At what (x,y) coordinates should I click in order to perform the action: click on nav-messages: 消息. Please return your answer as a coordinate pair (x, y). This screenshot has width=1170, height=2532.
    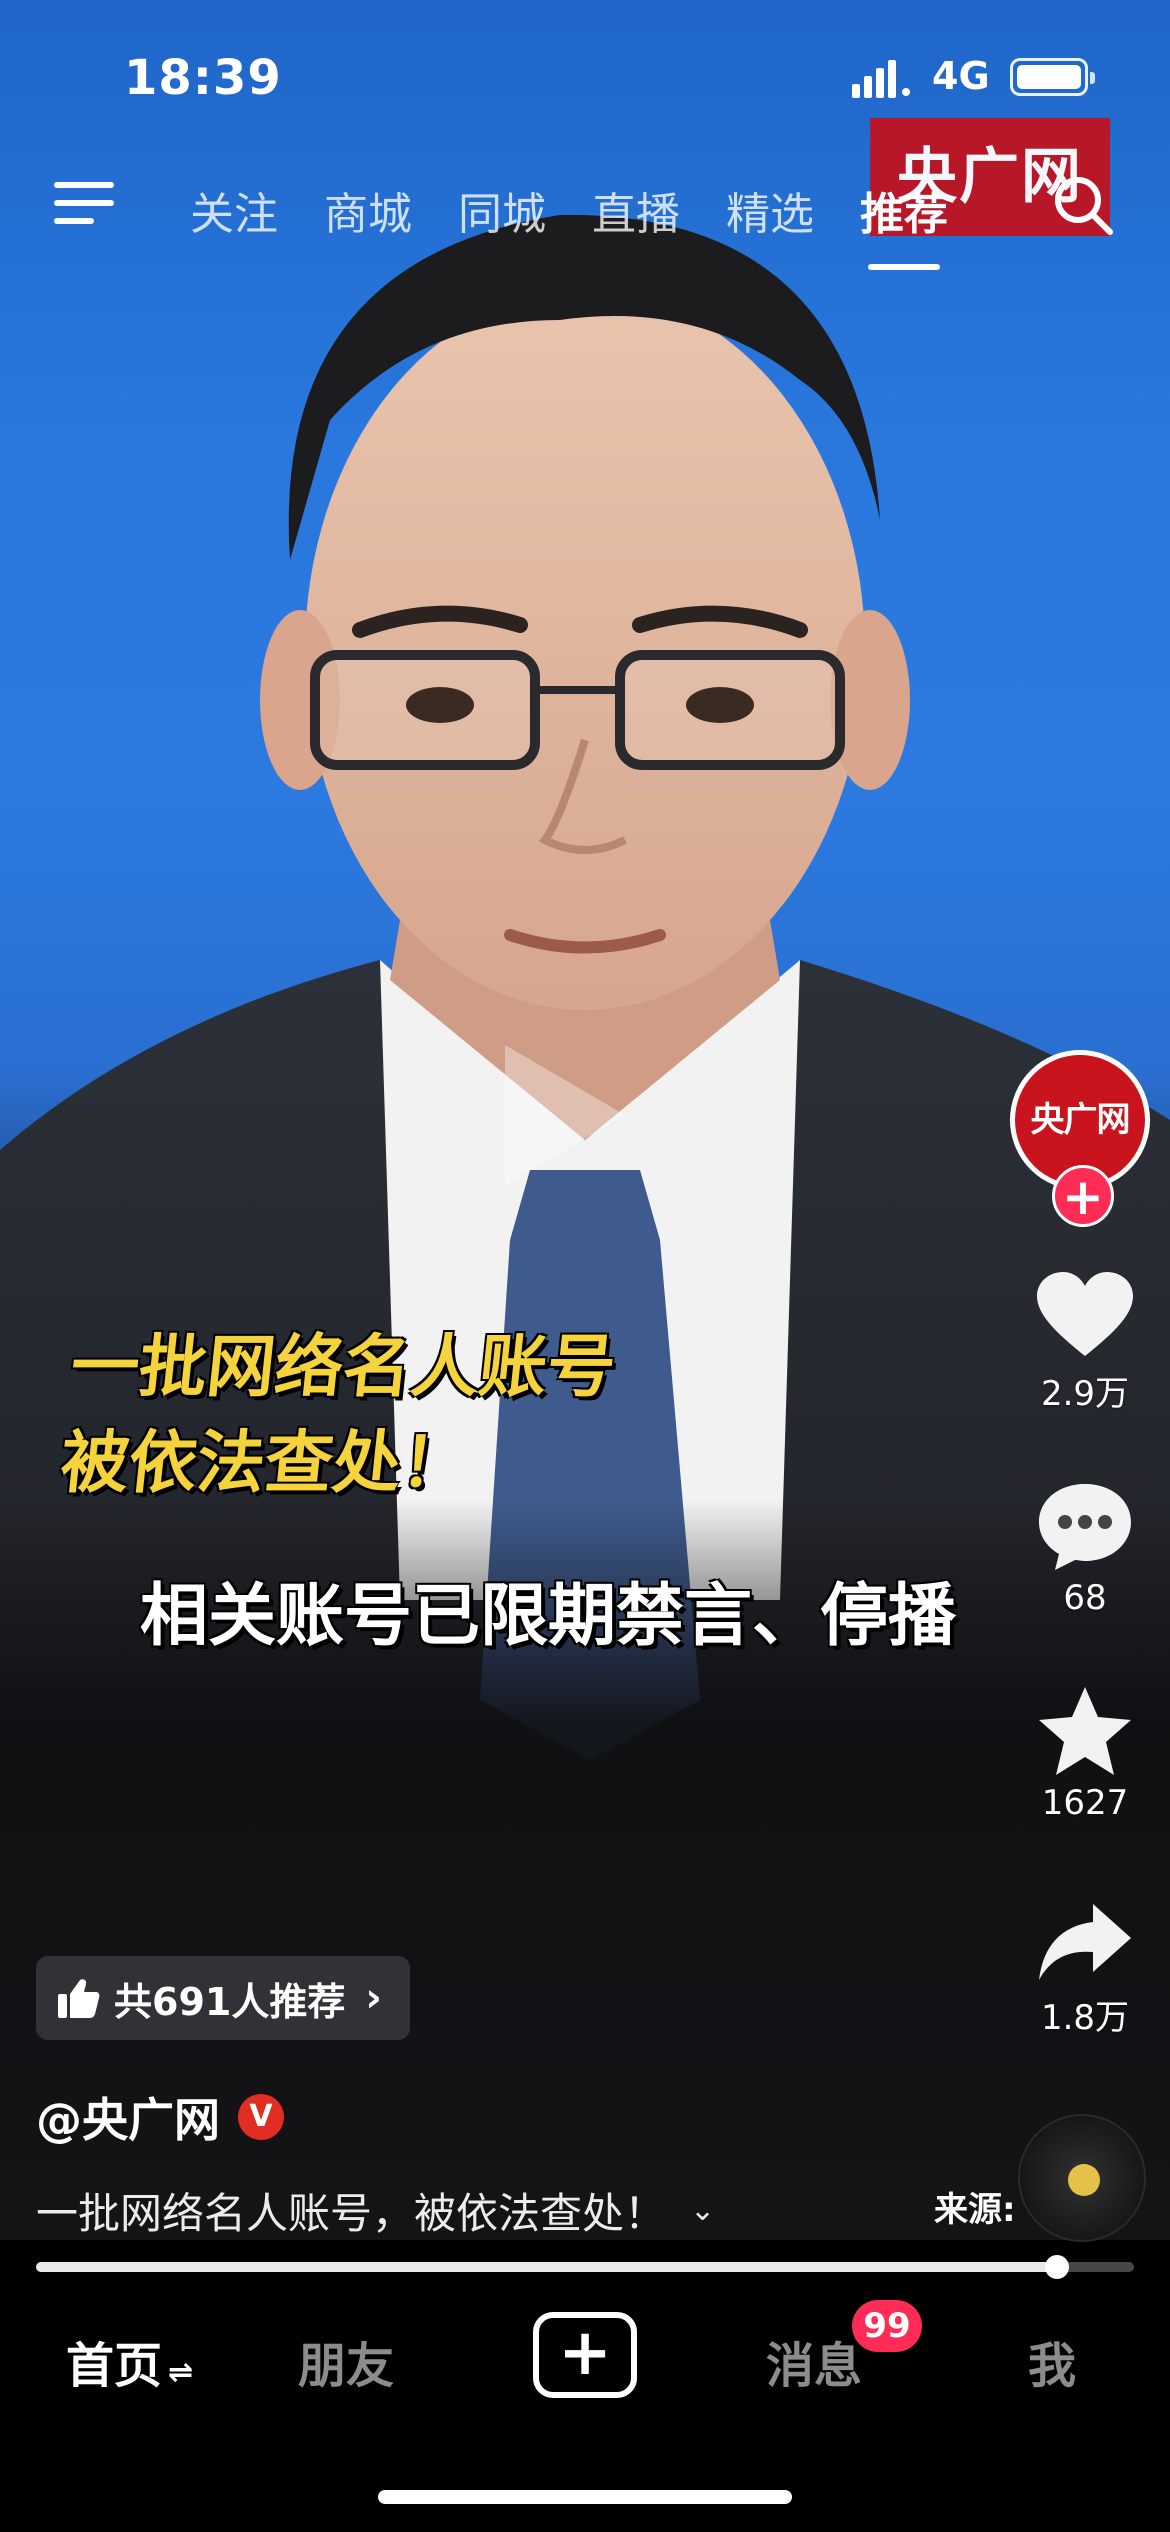
    Looking at the image, I should click on (814, 2361).